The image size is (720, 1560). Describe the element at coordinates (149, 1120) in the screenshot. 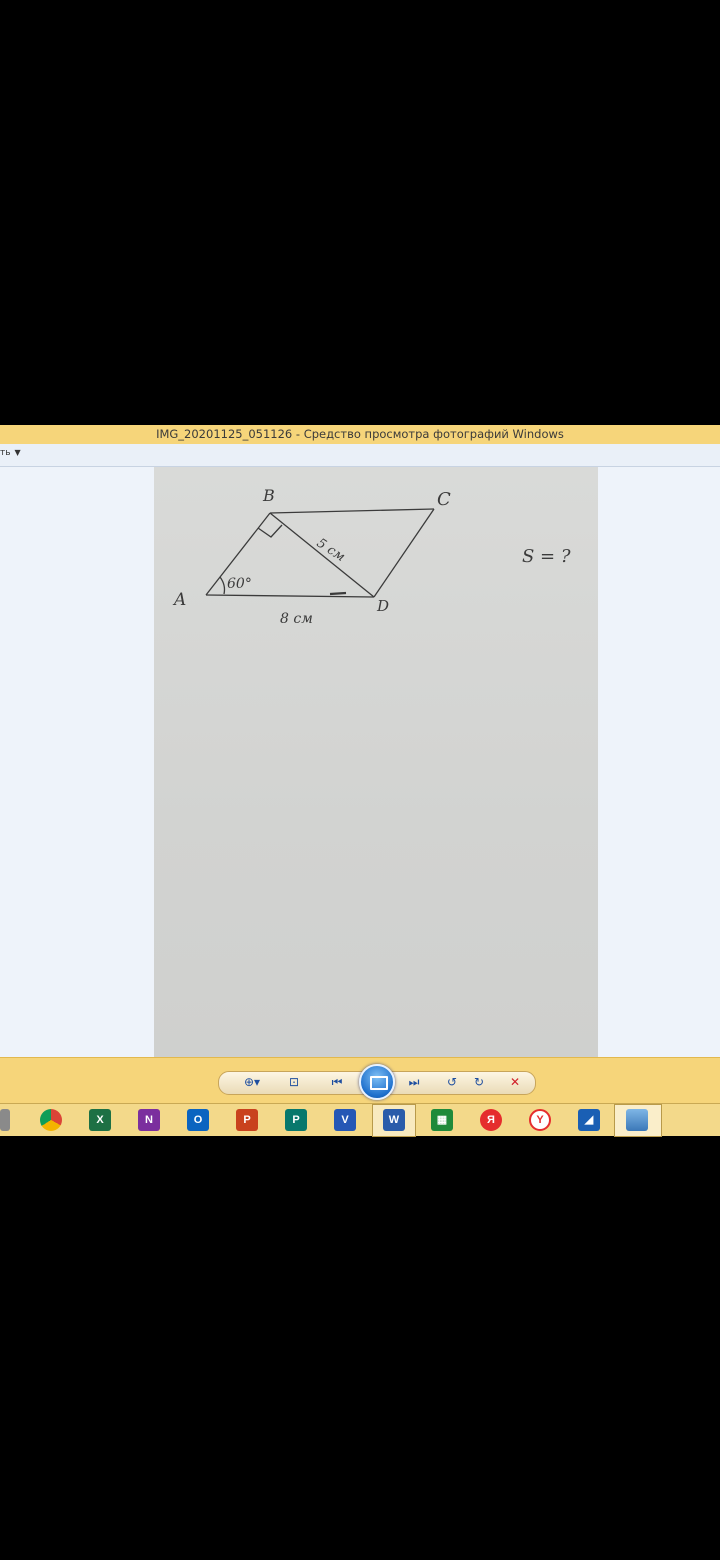

I see `onenote-icon: N` at that location.